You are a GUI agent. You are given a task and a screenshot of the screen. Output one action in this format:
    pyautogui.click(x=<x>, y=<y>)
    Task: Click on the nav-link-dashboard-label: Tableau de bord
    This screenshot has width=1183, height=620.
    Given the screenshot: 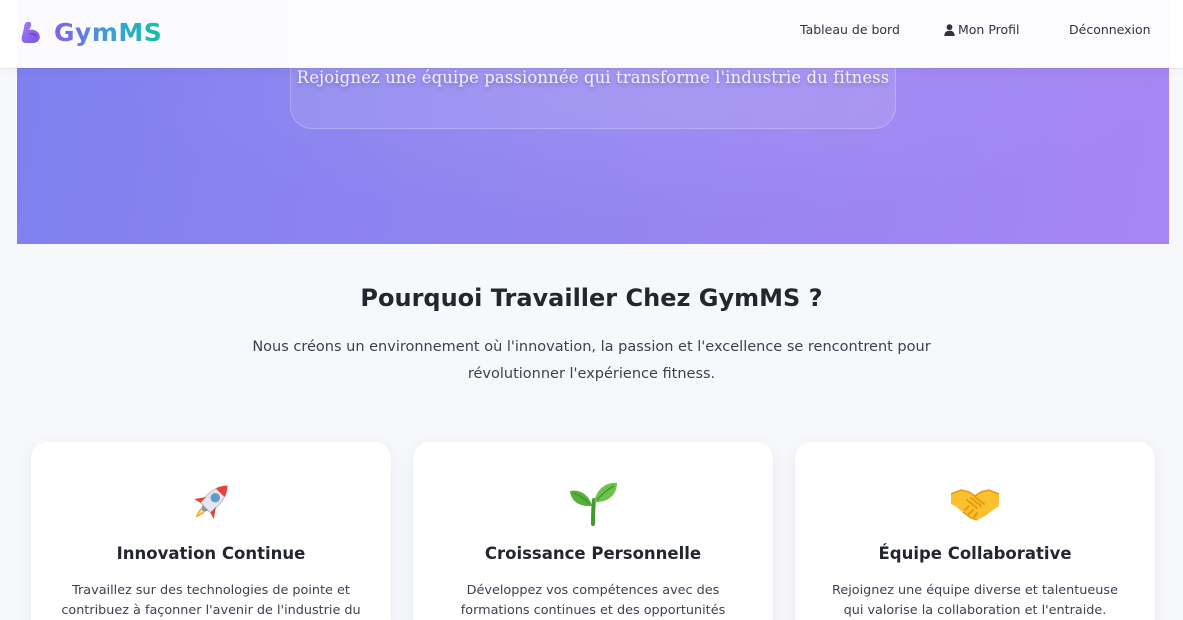 What is the action you would take?
    pyautogui.click(x=850, y=29)
    